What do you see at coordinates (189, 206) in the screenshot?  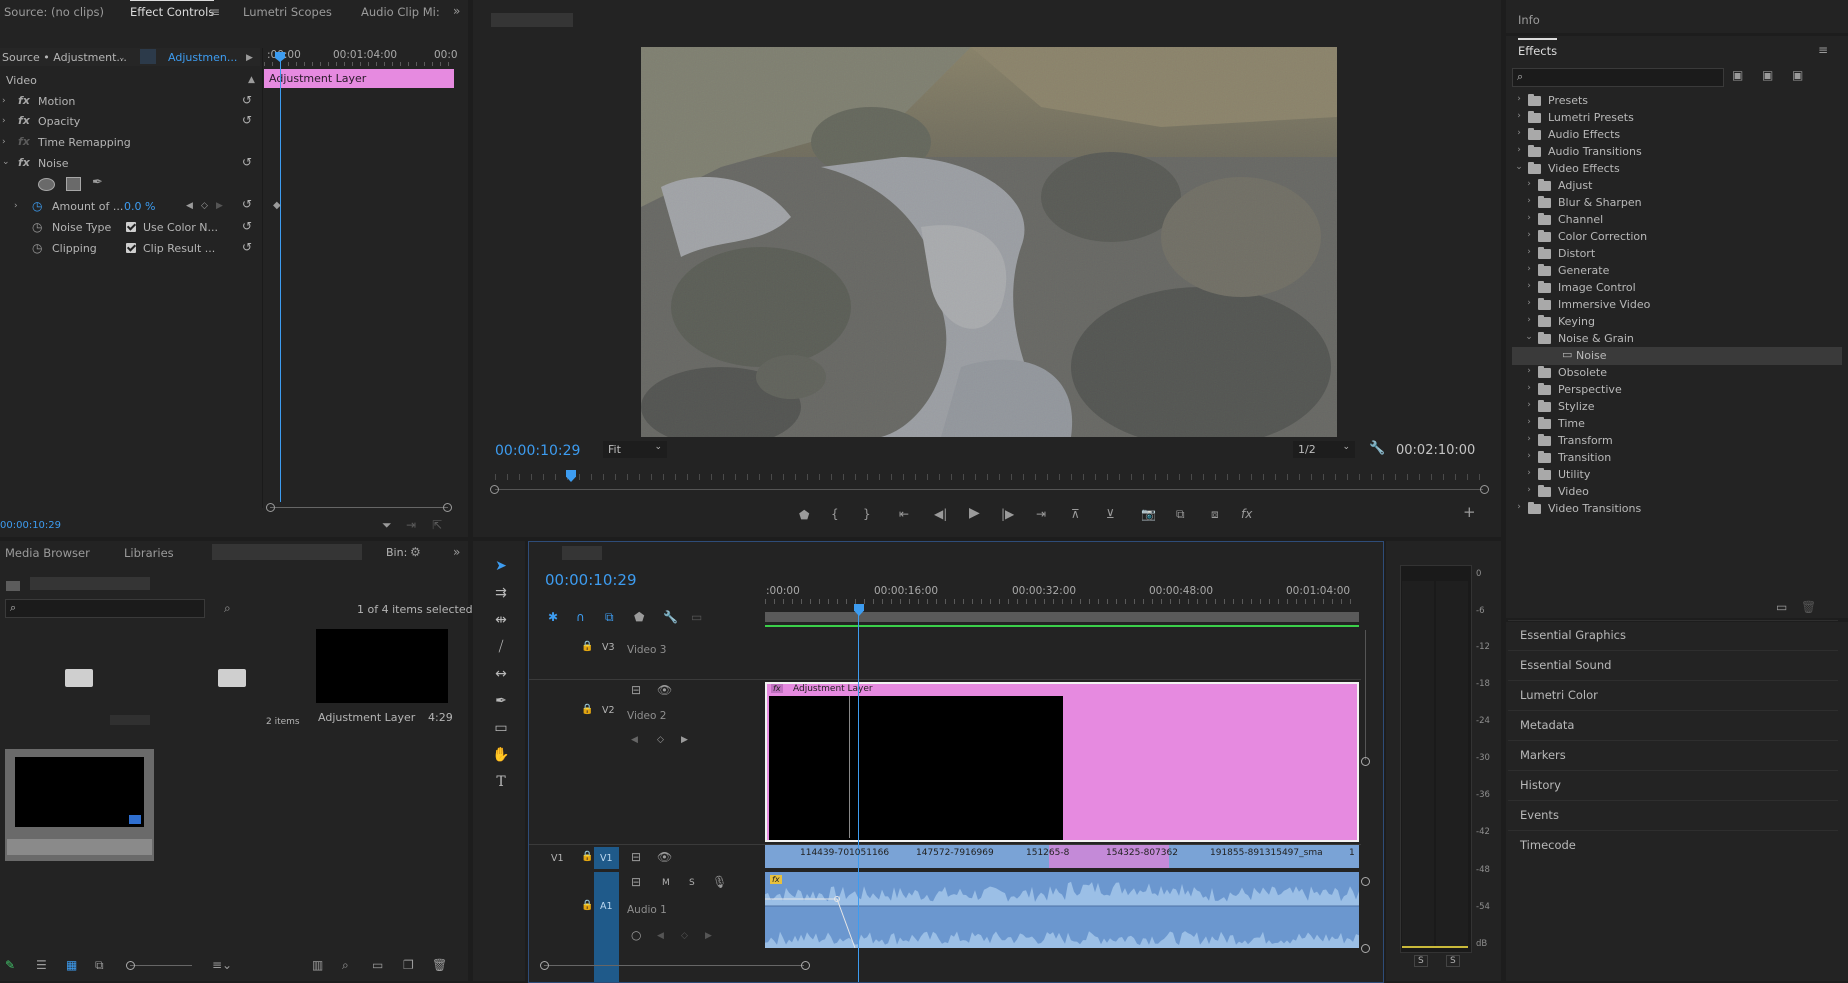 I see `prev-keyframe-icon: ◀` at bounding box center [189, 206].